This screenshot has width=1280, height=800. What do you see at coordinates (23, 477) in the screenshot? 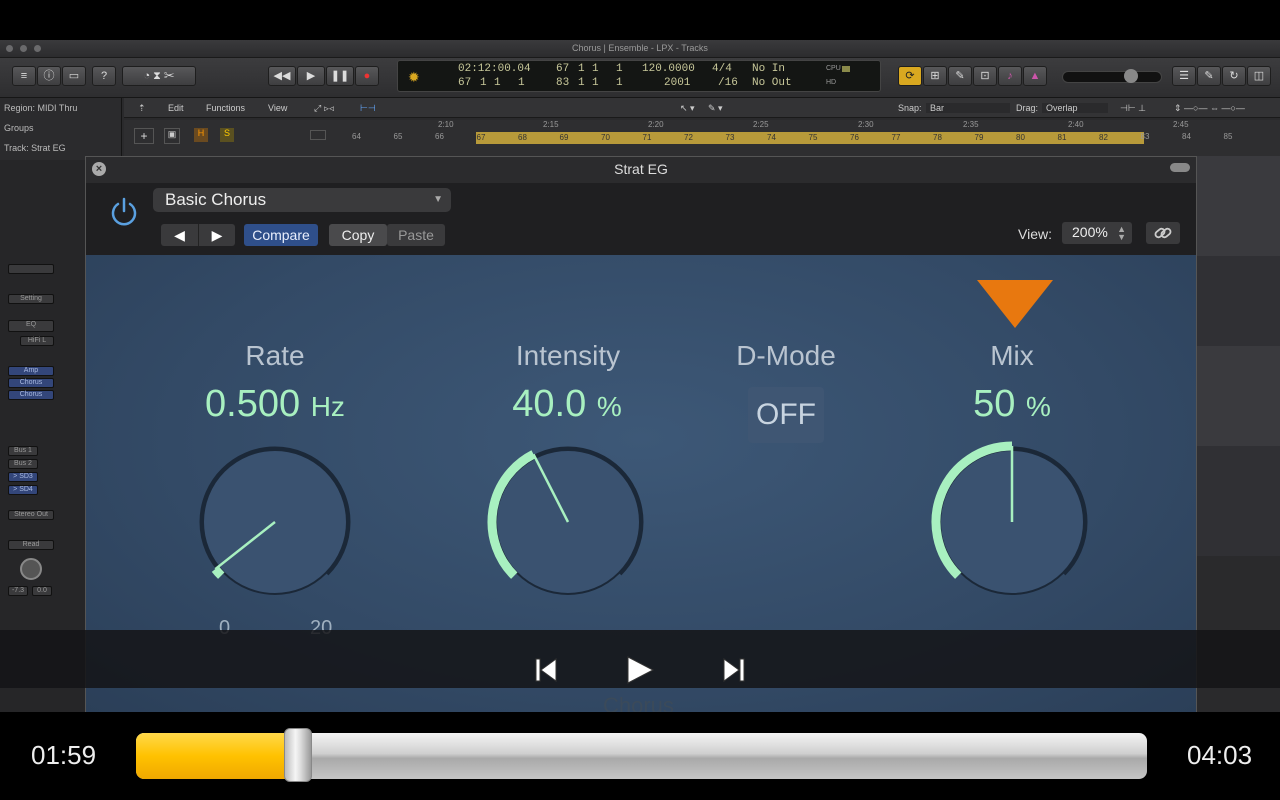
I see `send-slot-sd3: > SD3` at bounding box center [23, 477].